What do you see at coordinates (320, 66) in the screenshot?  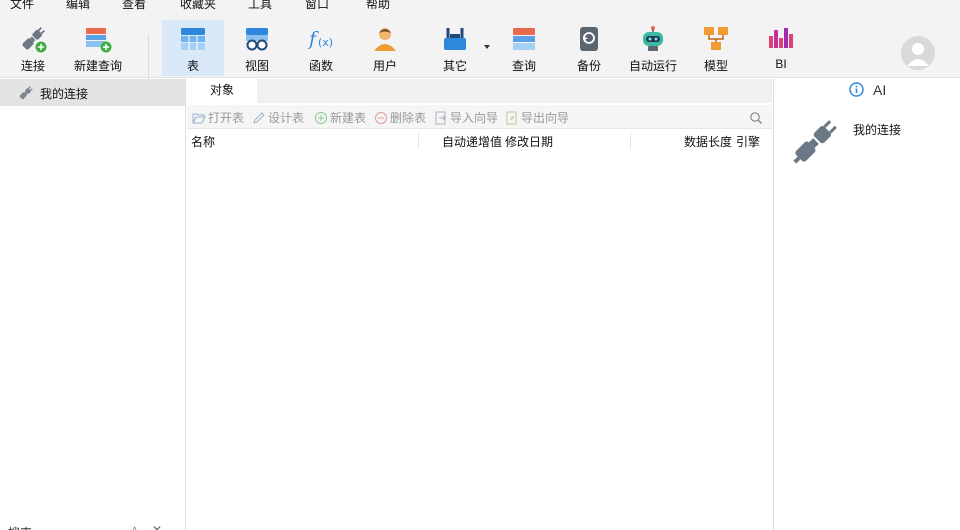 I see `function-label: 函数` at bounding box center [320, 66].